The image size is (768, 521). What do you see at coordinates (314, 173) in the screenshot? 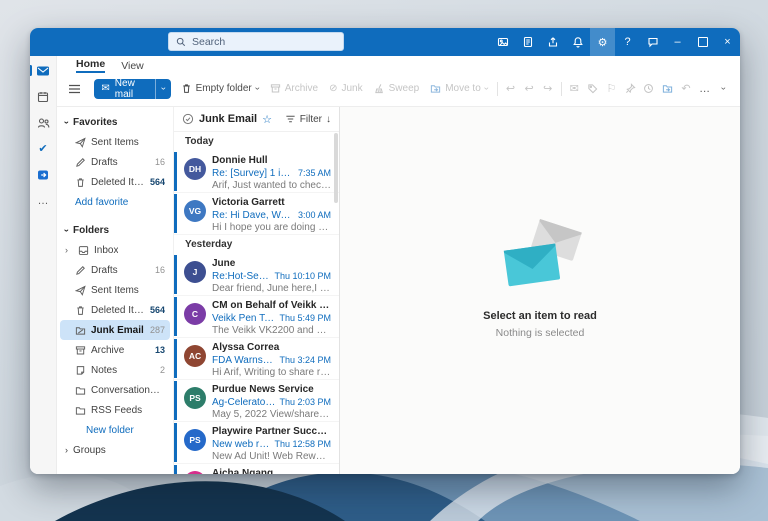
I see `message-time: 7:35 AM` at bounding box center [314, 173].